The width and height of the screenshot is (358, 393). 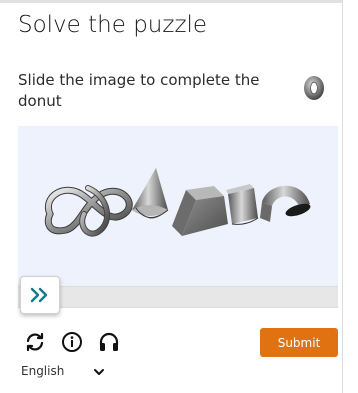 I want to click on headphones-icon, so click(x=109, y=342).